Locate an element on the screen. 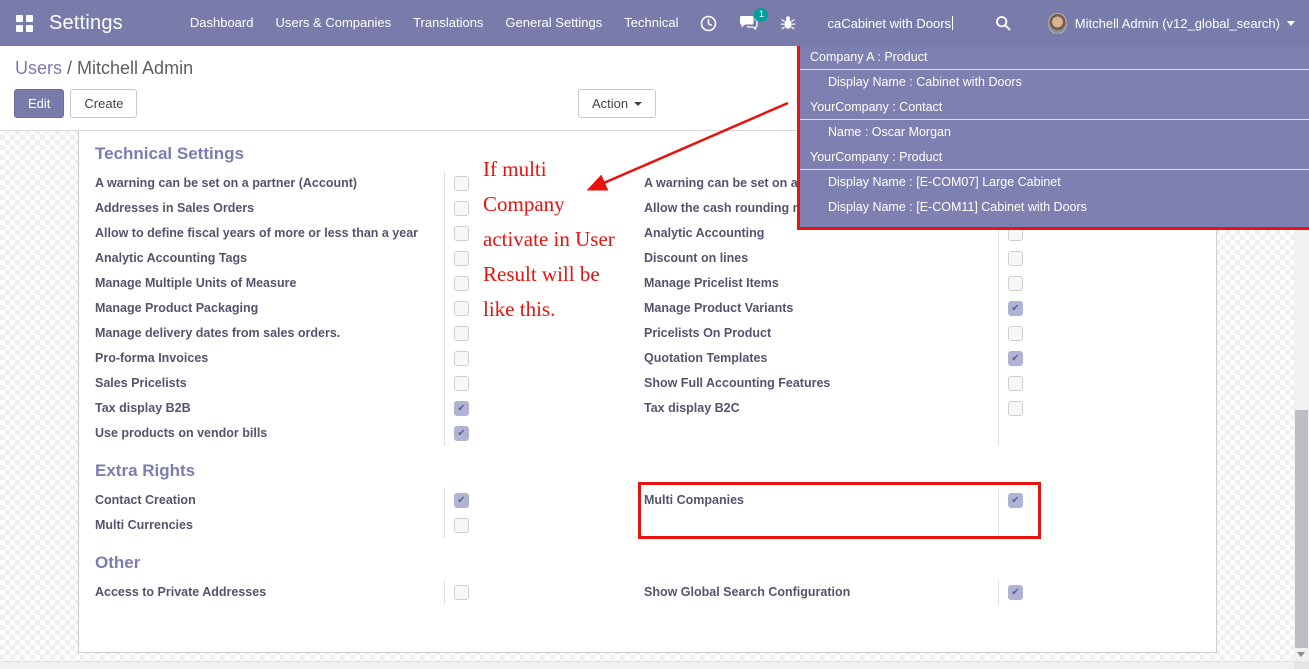  search-result-group-header: Company A : Product is located at coordinates (1054, 57).